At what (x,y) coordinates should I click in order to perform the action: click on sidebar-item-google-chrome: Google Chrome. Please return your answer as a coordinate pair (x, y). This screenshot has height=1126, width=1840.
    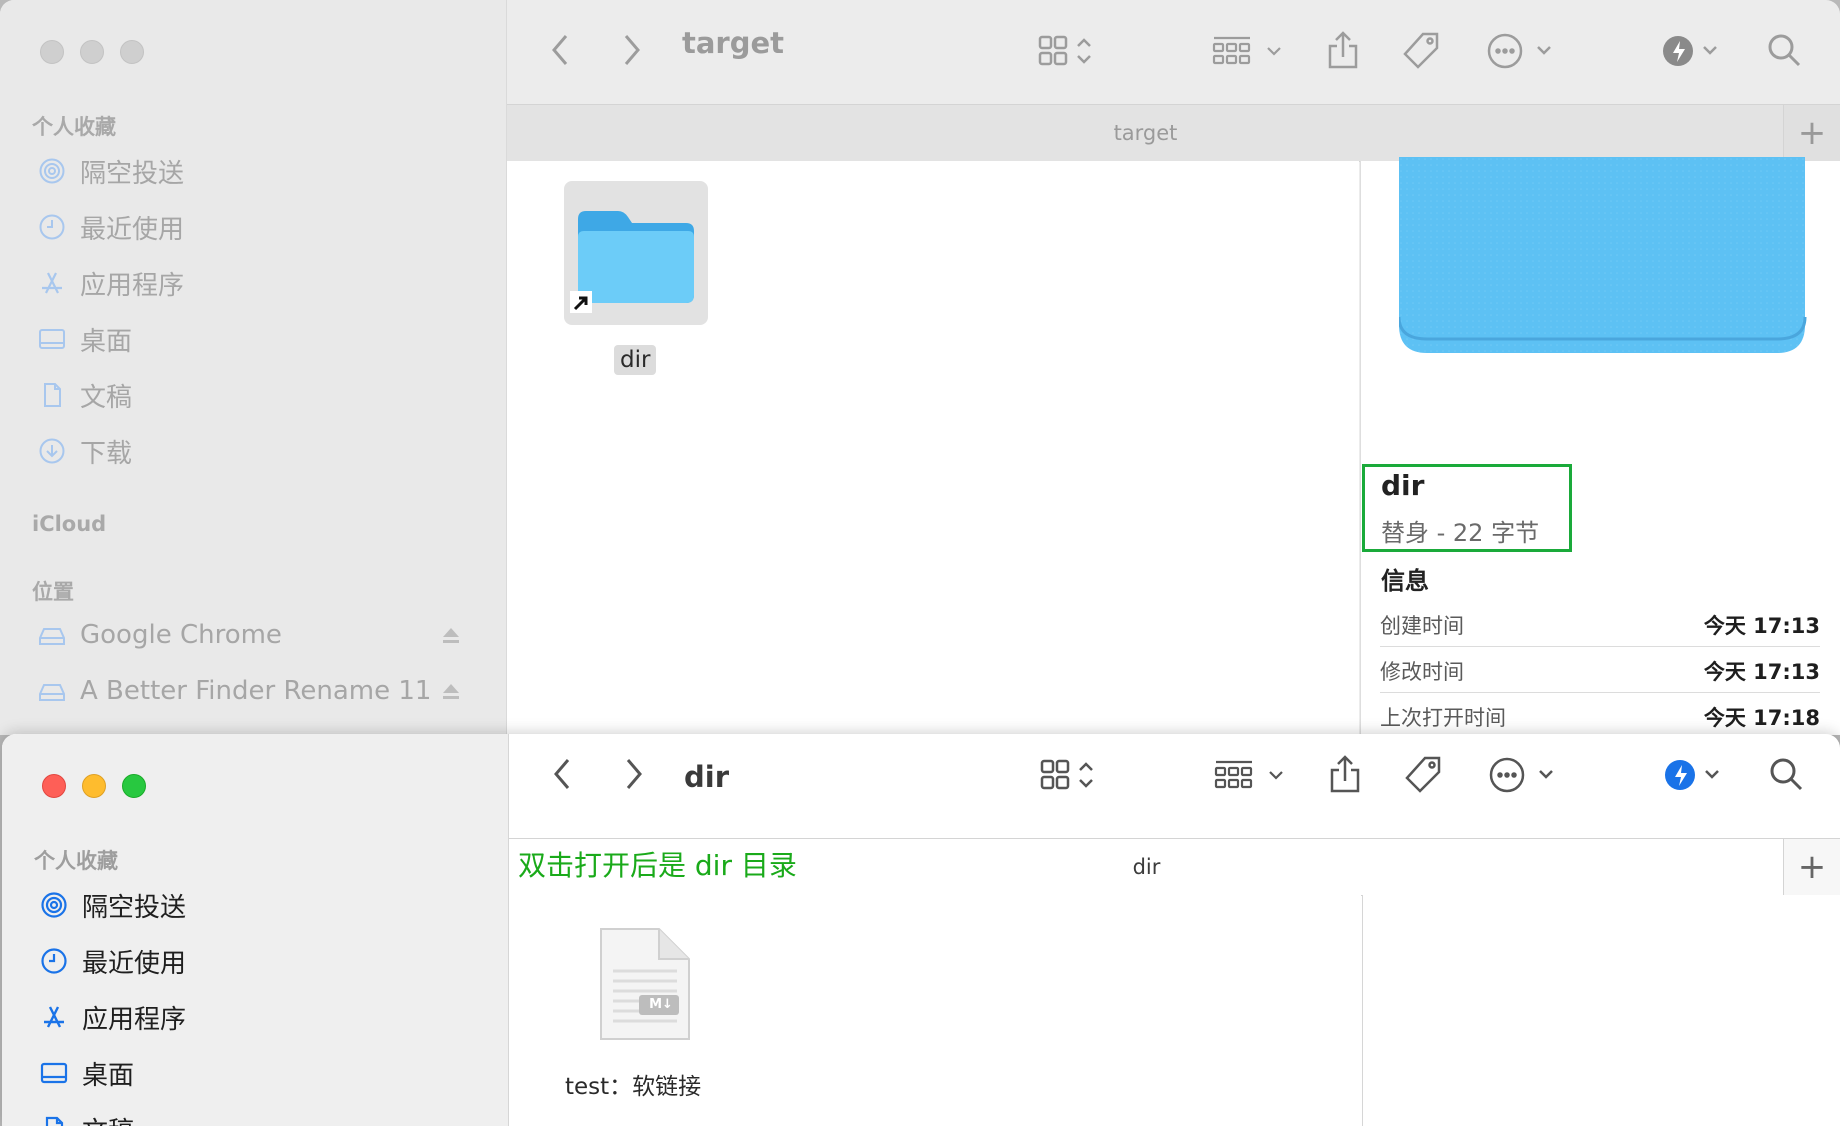
    Looking at the image, I should click on (159, 635).